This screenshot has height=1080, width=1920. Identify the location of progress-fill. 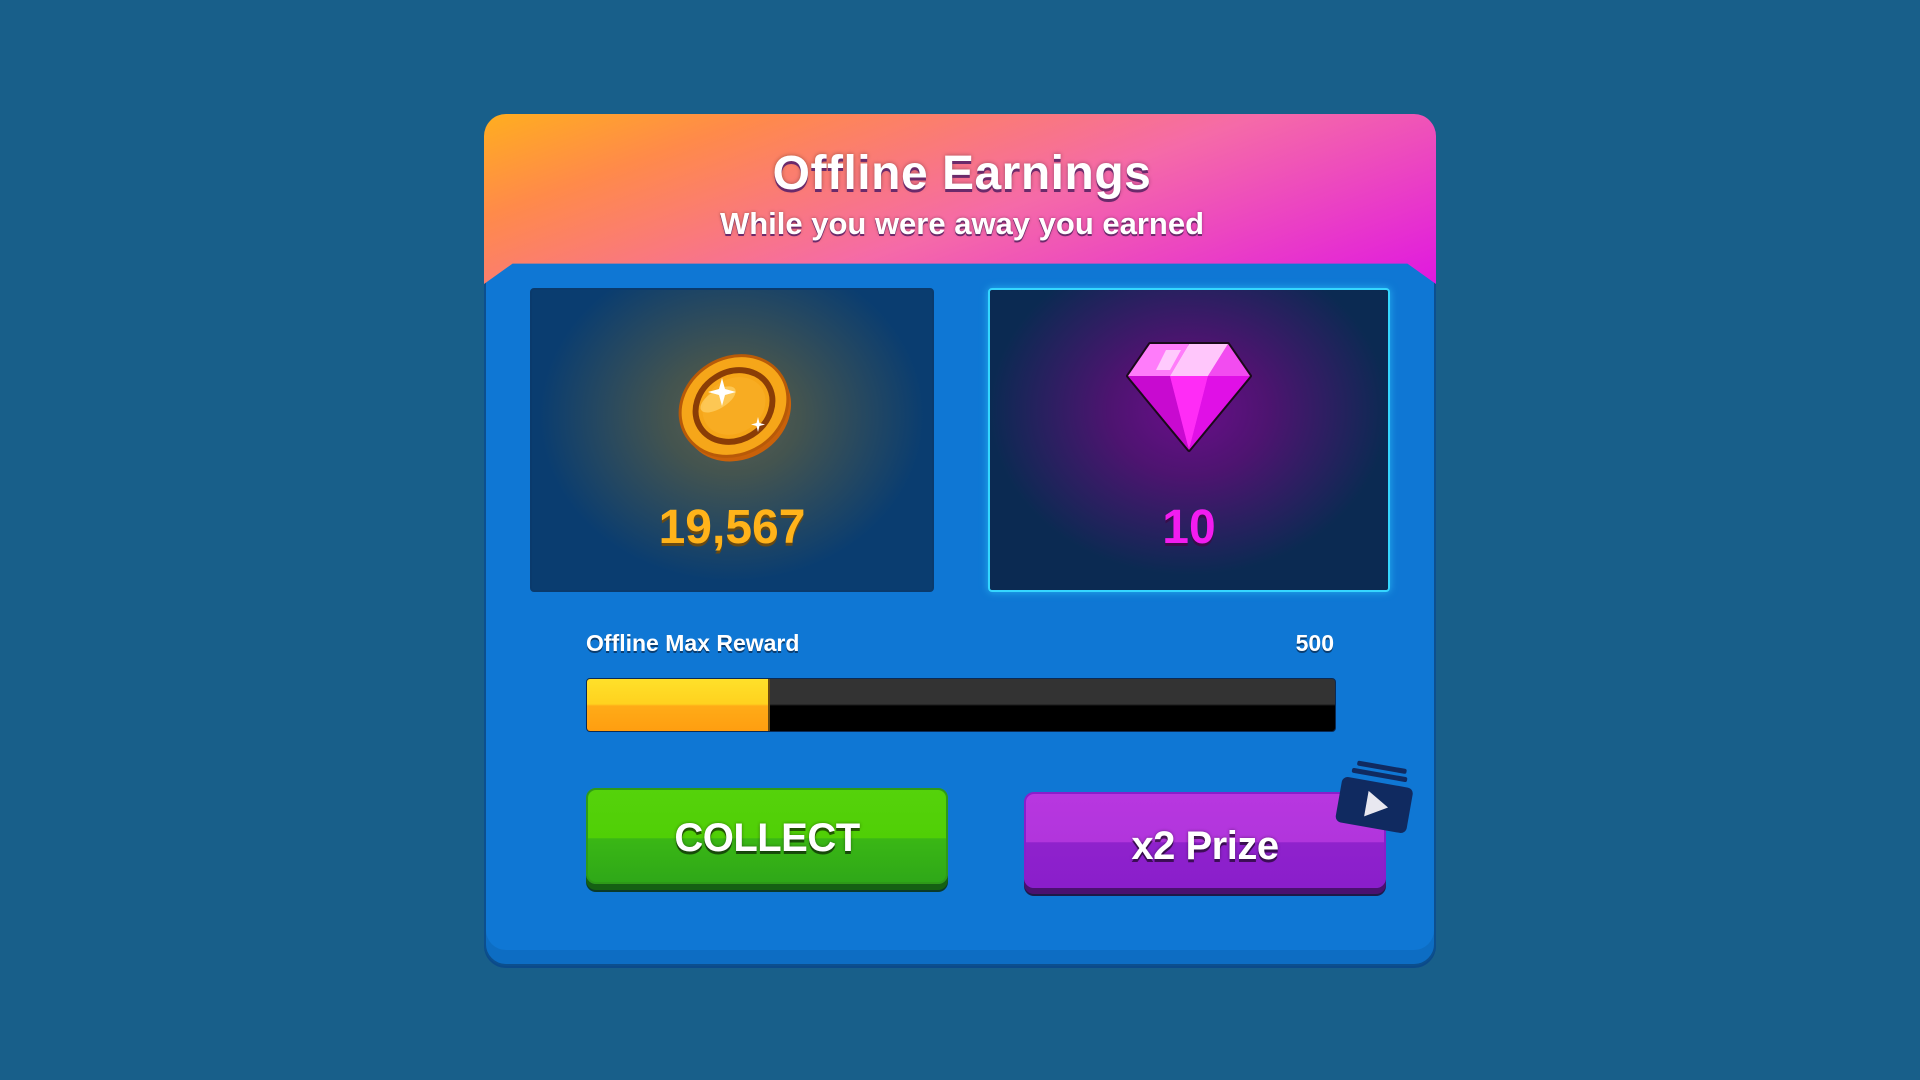
(679, 705).